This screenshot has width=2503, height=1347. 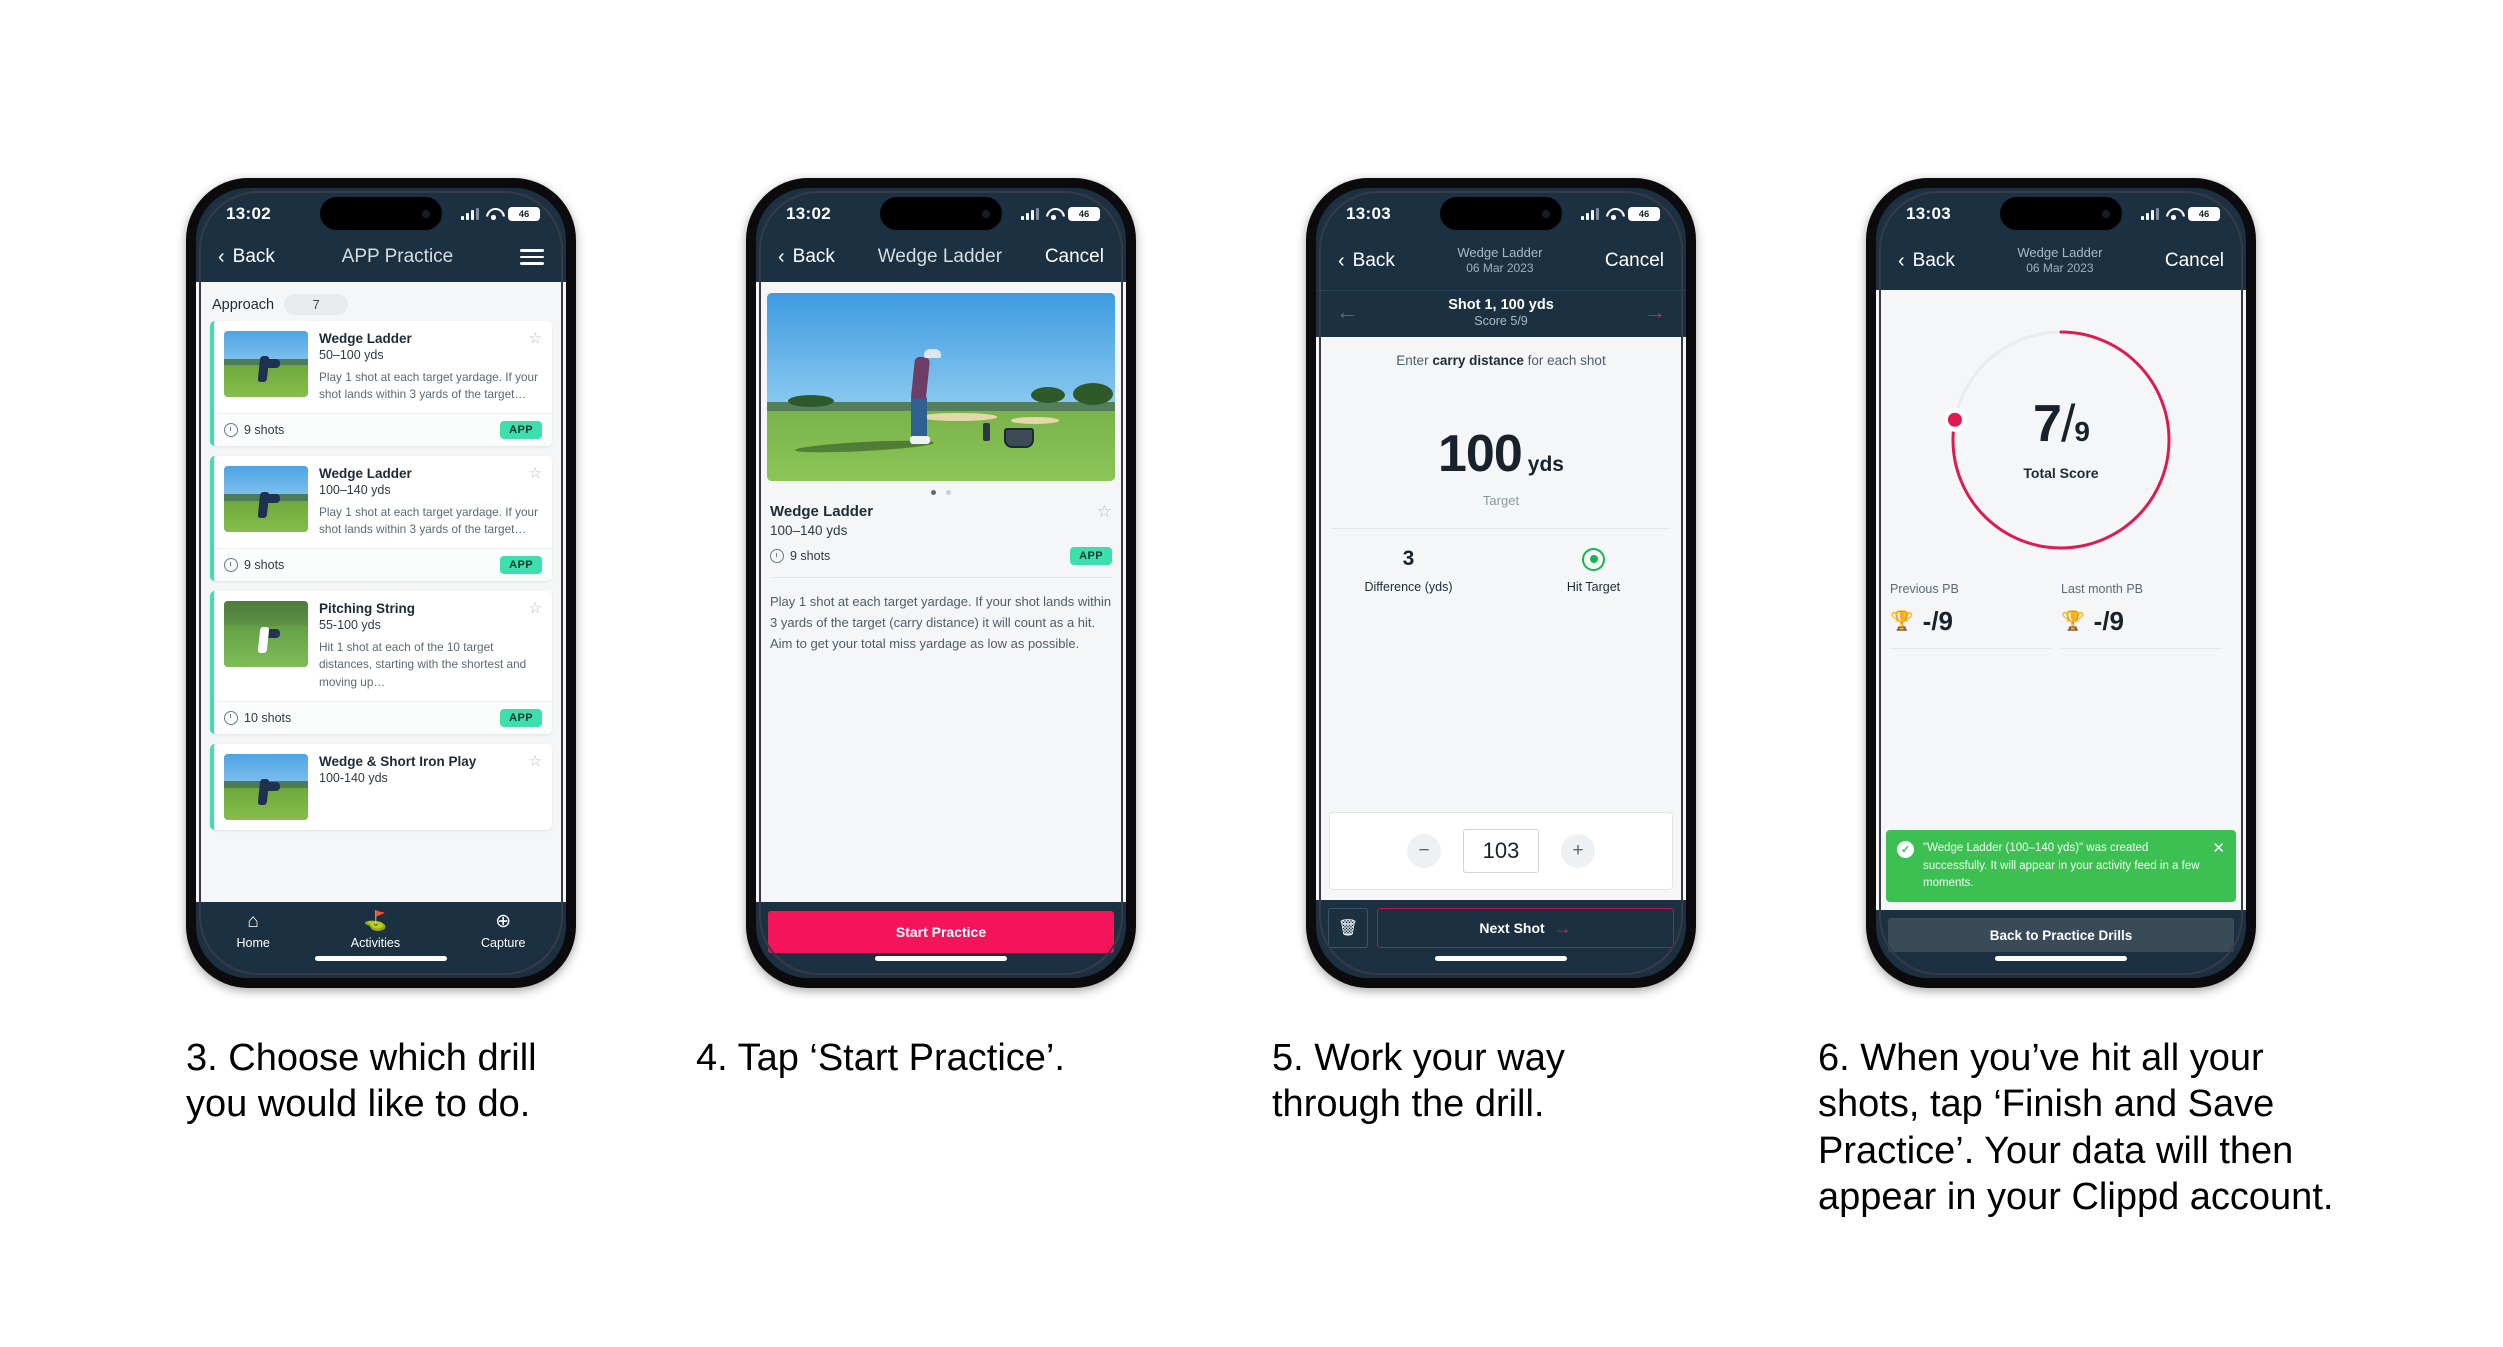 I want to click on quantity-stepper: − 103 +, so click(x=1501, y=851).